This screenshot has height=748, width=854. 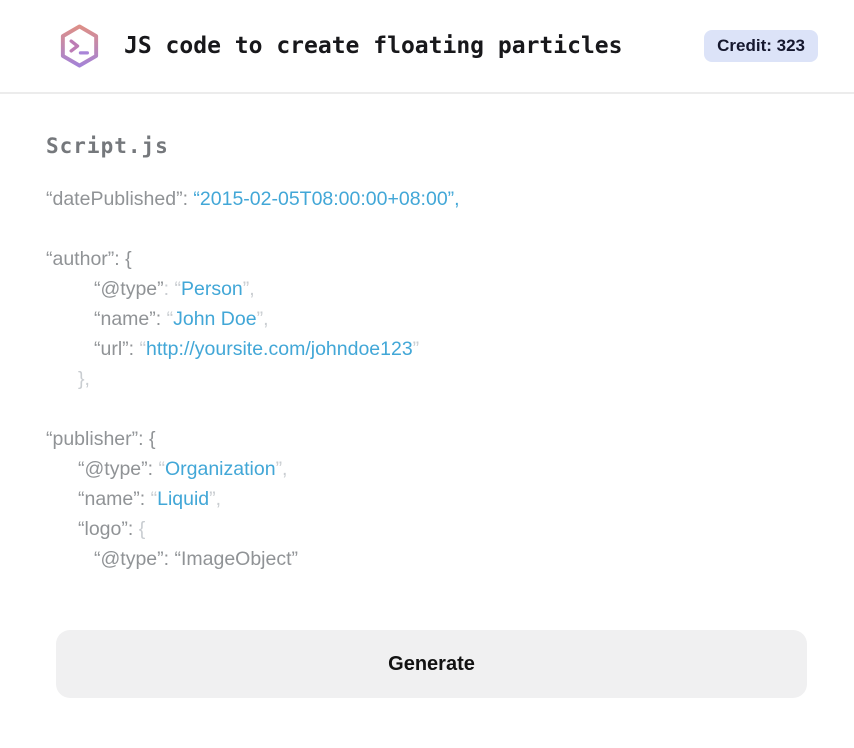 What do you see at coordinates (426, 559) in the screenshot?
I see `code-line: “@type”: “ImageObject”` at bounding box center [426, 559].